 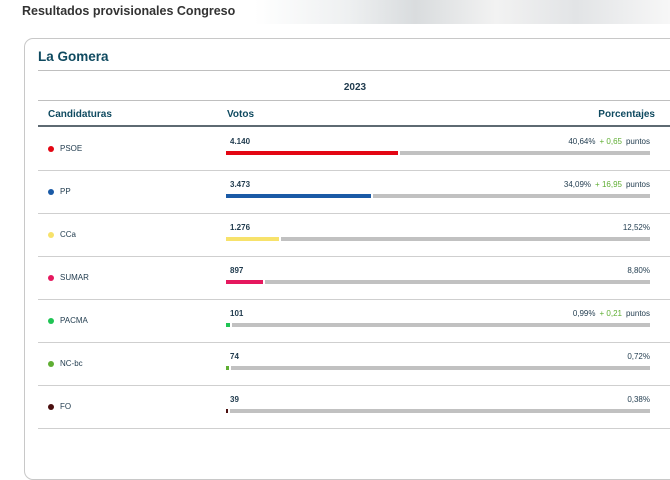 I want to click on region-title: La Gomera, so click(x=73, y=56).